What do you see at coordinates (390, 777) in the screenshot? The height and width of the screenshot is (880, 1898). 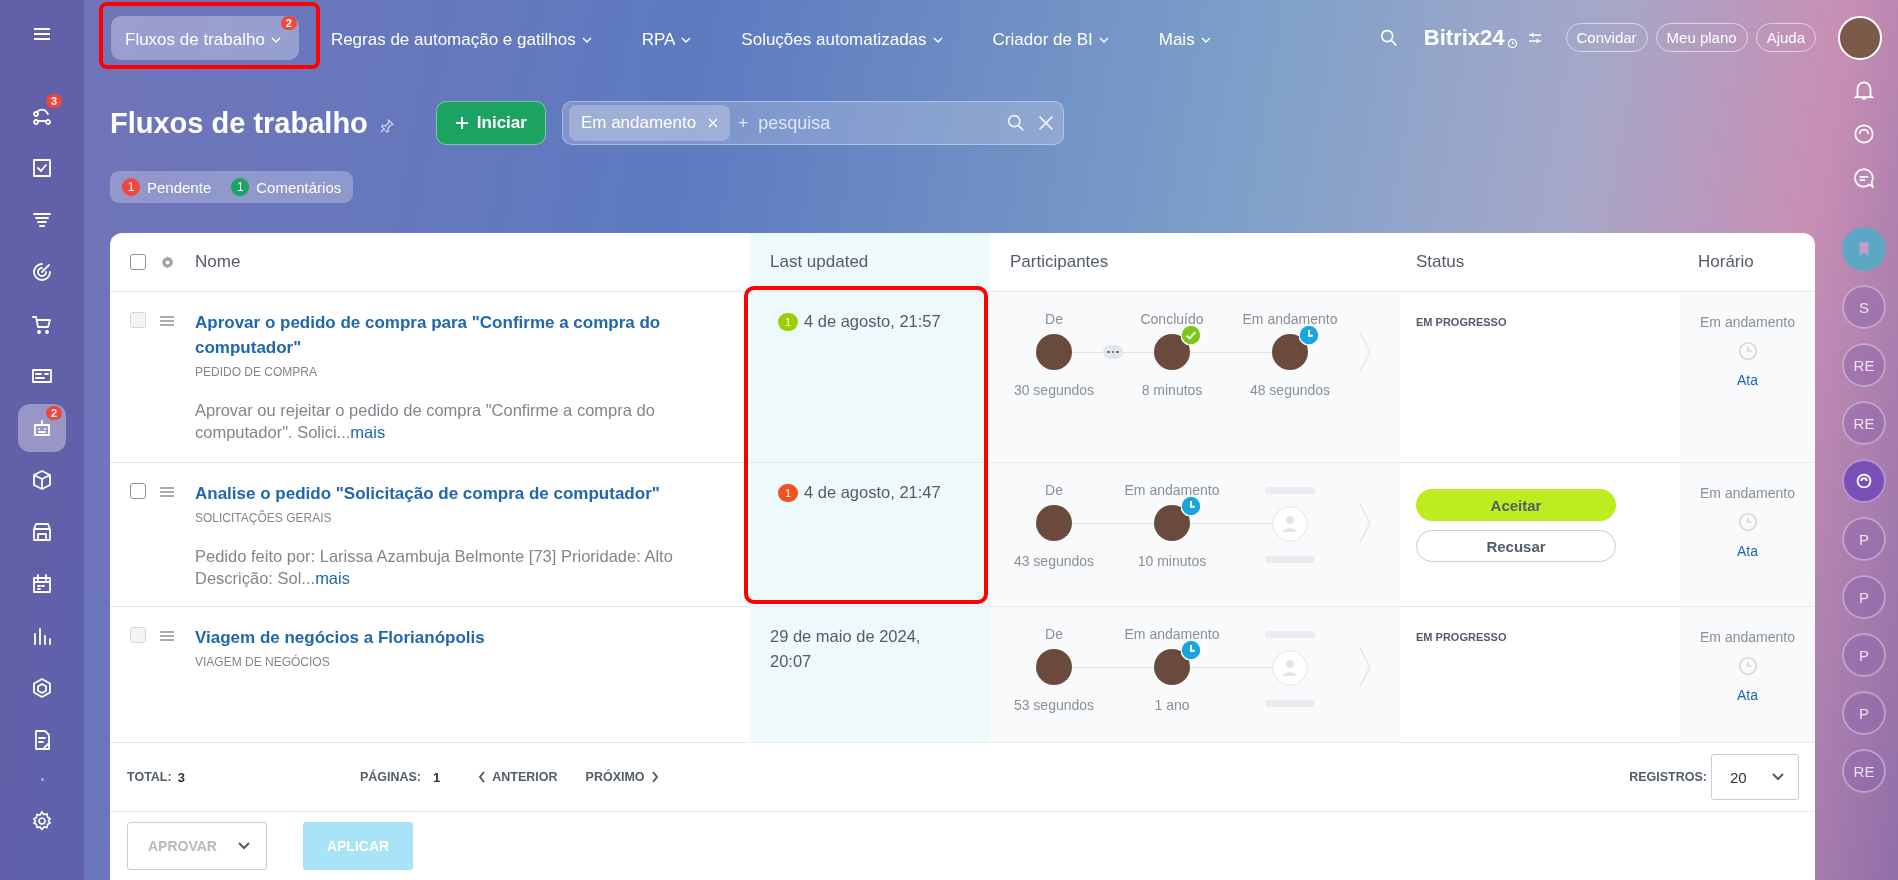 I see `pages-label: PÁGINAS:` at bounding box center [390, 777].